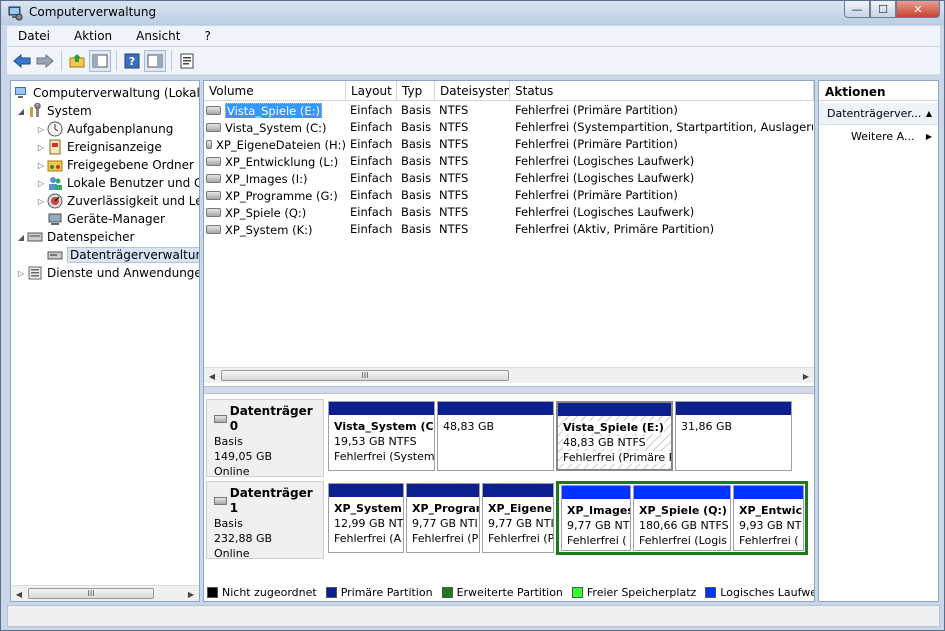 This screenshot has width=945, height=631. What do you see at coordinates (53, 111) in the screenshot?
I see `tree-item-system: ◢ System` at bounding box center [53, 111].